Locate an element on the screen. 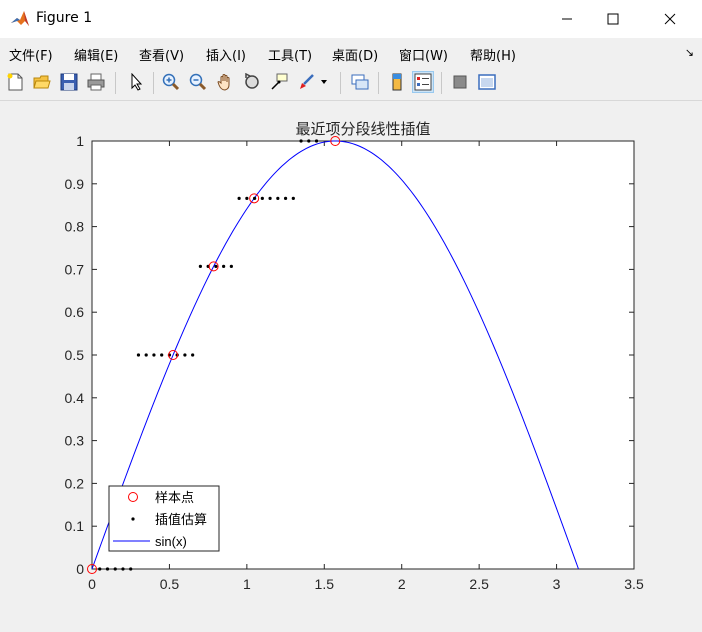 This screenshot has width=702, height=632. y-tick-label: 0.1 is located at coordinates (75, 526).